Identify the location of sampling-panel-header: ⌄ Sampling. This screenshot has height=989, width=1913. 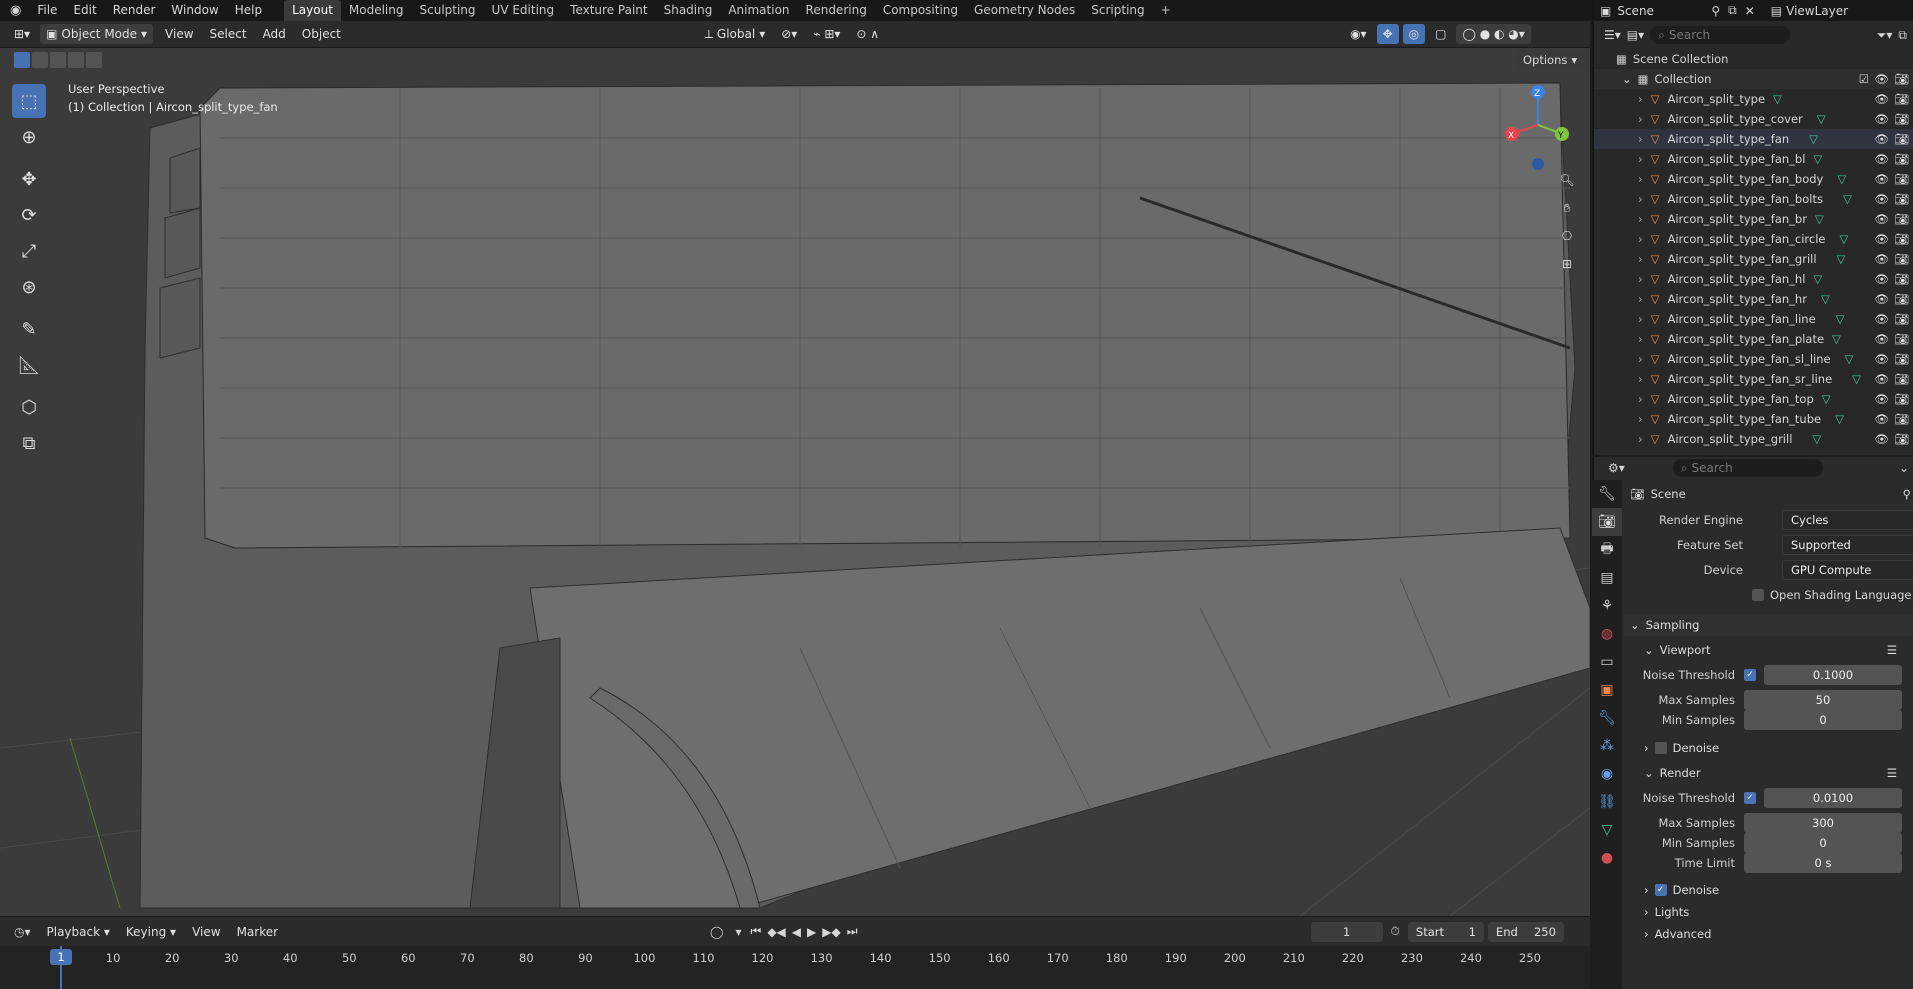
(1768, 625).